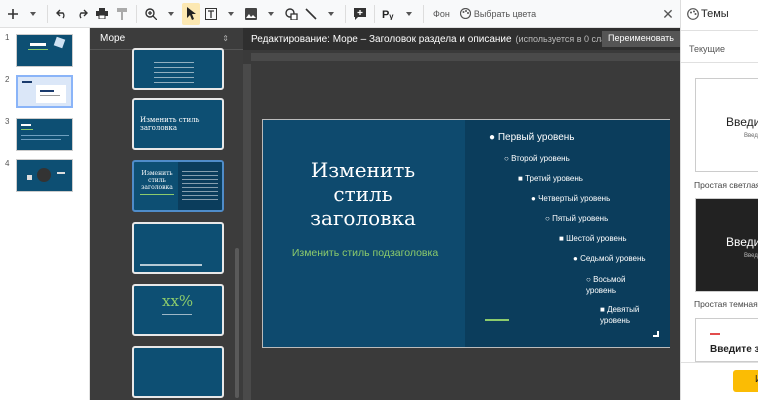 The width and height of the screenshot is (758, 400). I want to click on import-theme-button: И, so click(745, 381).